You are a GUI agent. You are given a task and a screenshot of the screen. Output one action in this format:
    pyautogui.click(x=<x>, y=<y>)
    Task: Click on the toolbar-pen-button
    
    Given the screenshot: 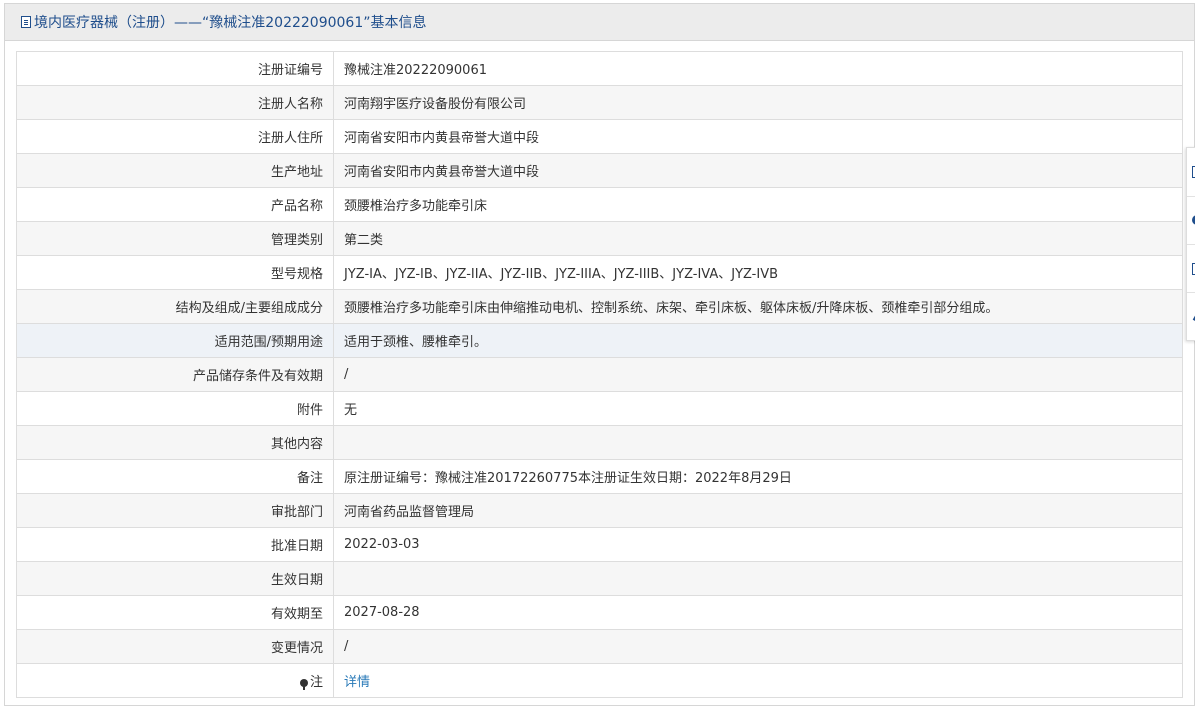 What is the action you would take?
    pyautogui.click(x=1191, y=316)
    